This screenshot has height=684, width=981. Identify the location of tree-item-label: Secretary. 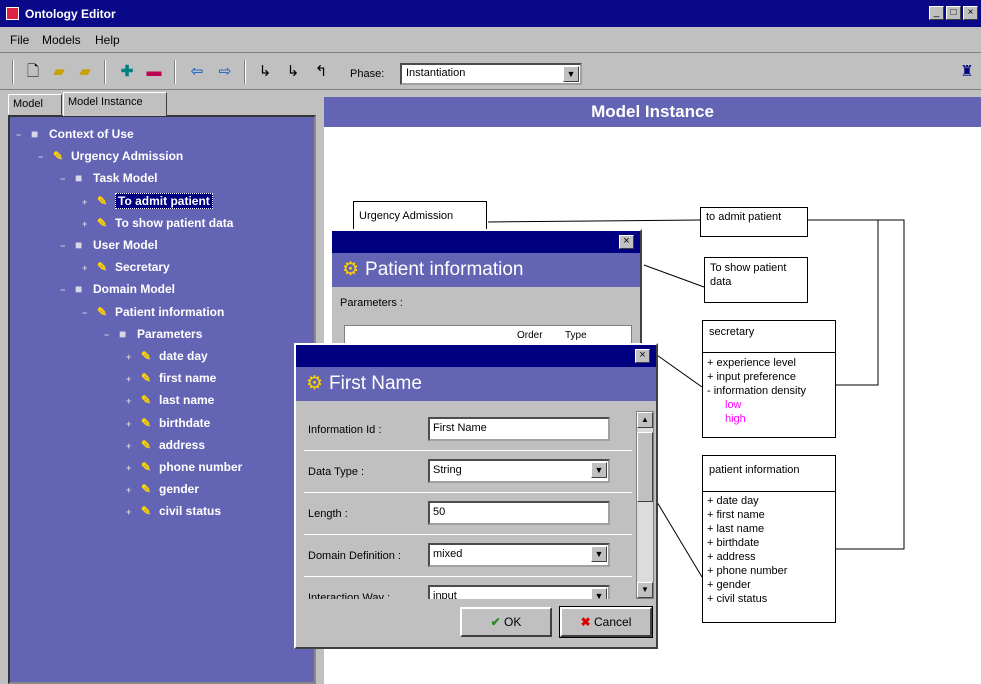
(142, 267).